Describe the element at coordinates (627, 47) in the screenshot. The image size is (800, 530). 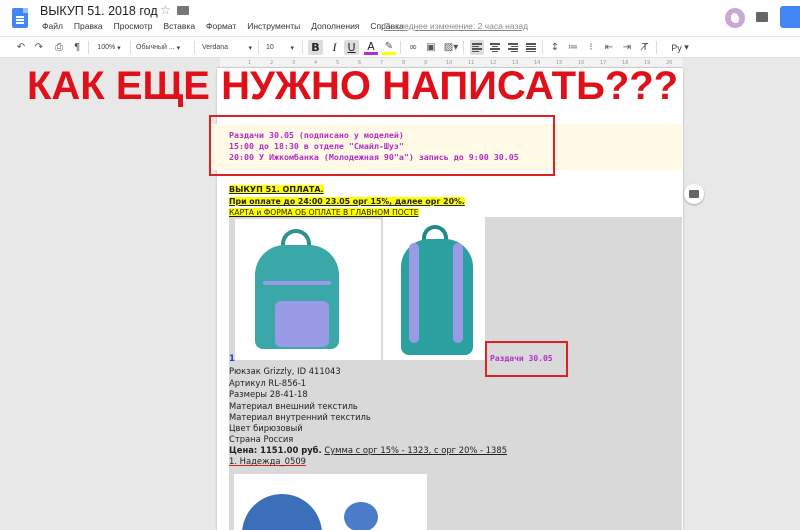
I see `increase-indent-icon: ⇥` at that location.